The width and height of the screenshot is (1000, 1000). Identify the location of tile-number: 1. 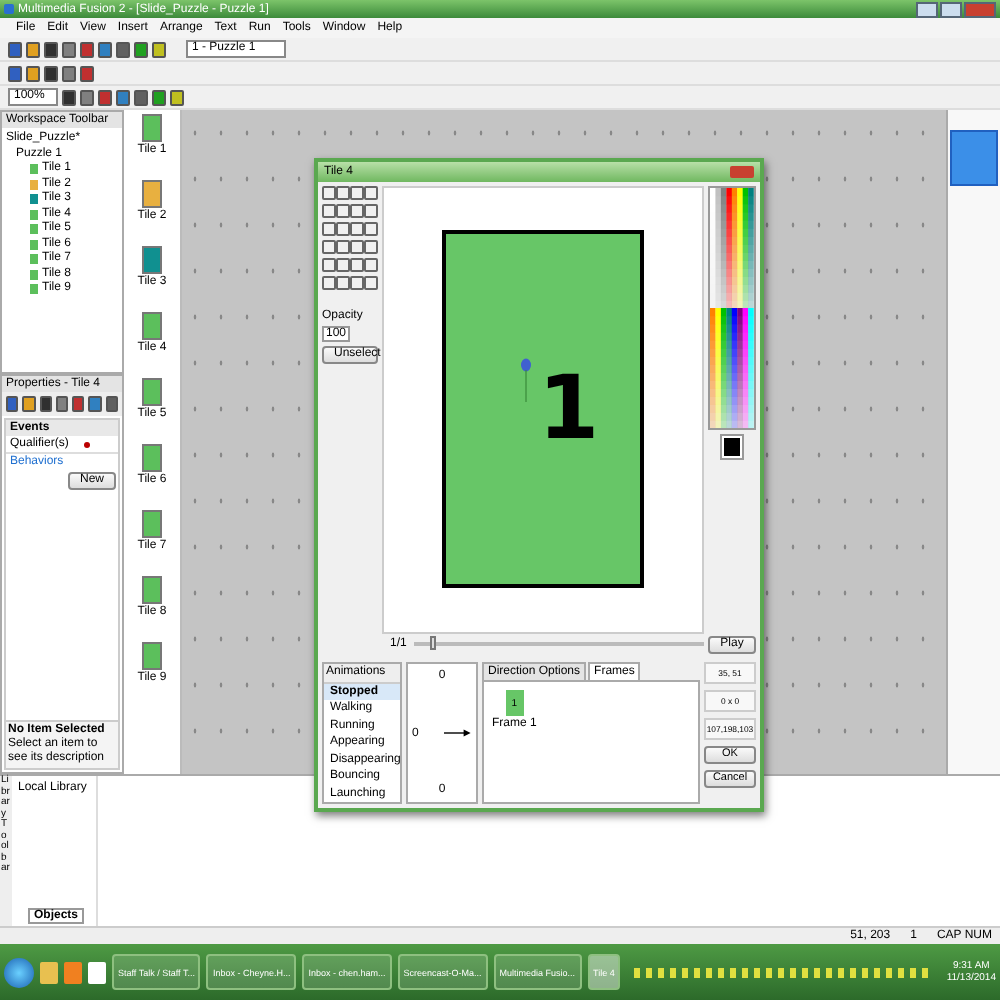
(569, 409).